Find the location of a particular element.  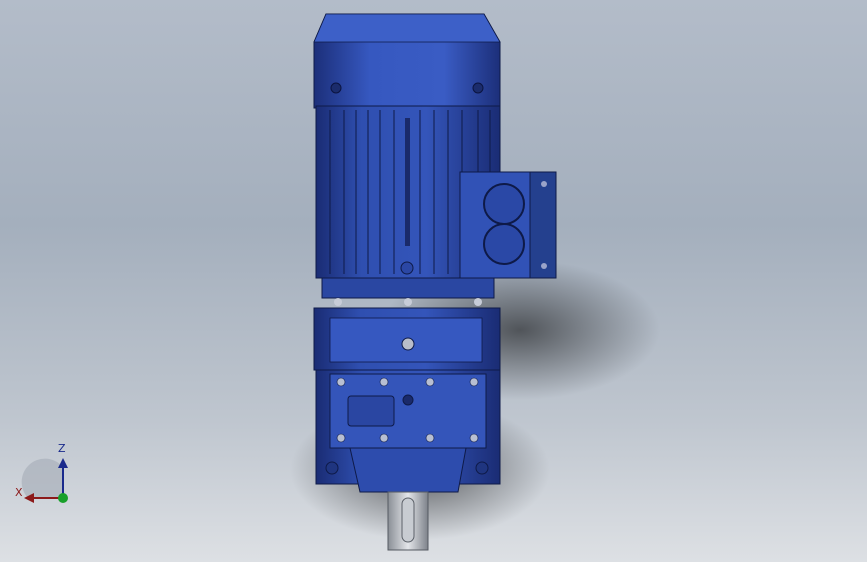

fan-screw-right is located at coordinates (478, 88).